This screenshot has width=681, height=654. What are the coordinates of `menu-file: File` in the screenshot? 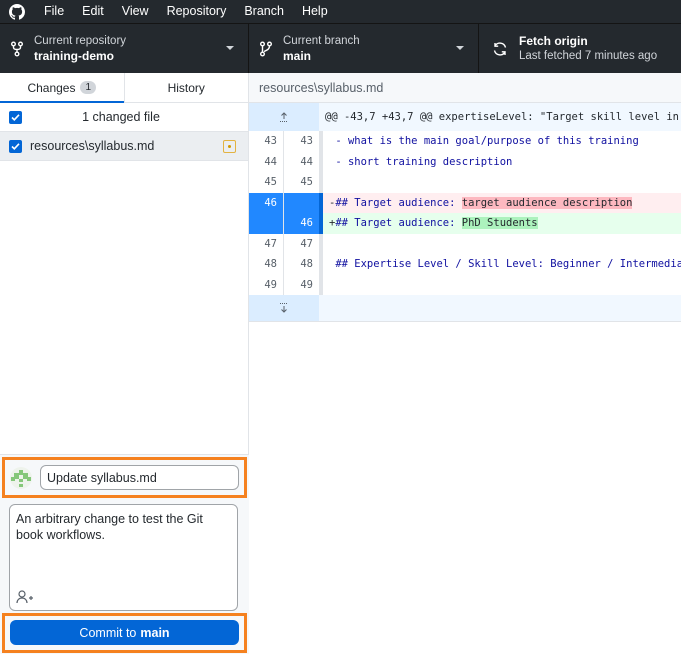 It's located at (53, 11).